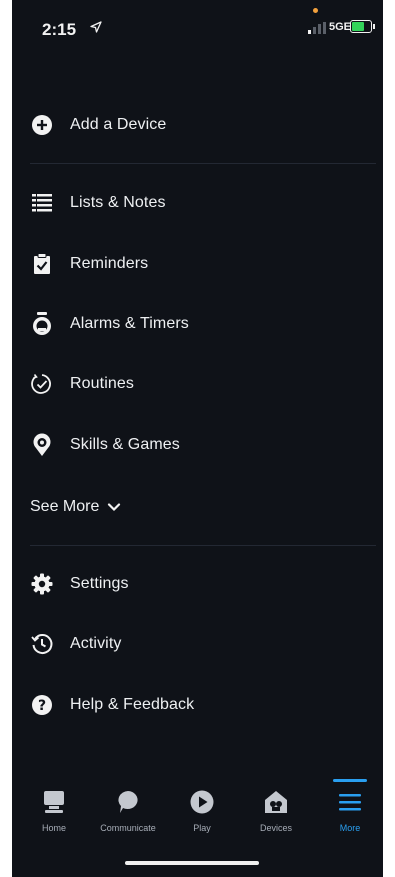 This screenshot has width=395, height=877. I want to click on menu-item-label: Settings, so click(99, 583).